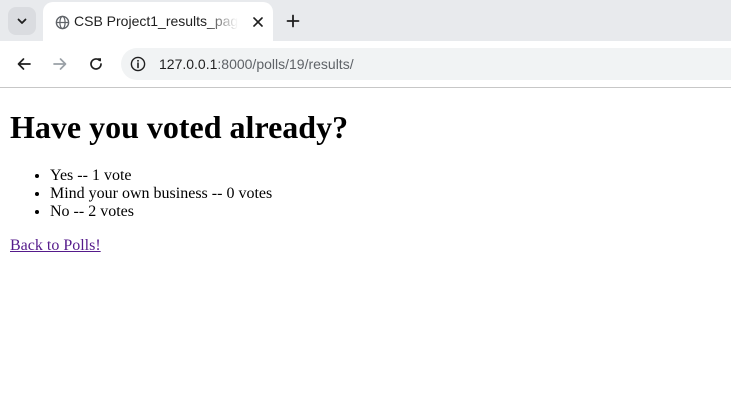 The height and width of the screenshot is (416, 731). I want to click on reload-button, so click(96, 64).